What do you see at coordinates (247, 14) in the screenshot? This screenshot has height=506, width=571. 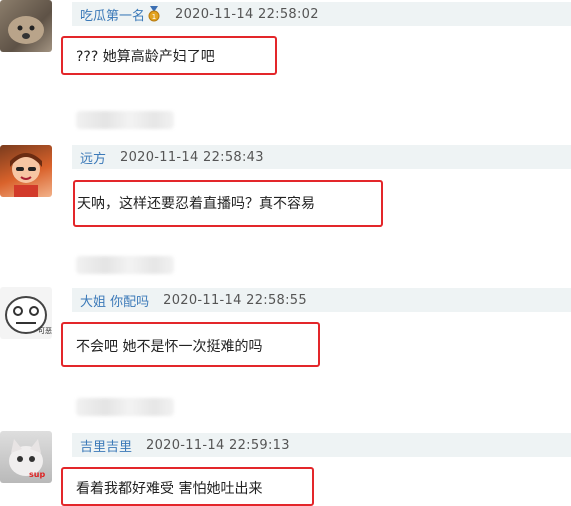 I see `timestamp: 2020-11-14 22:58:02` at bounding box center [247, 14].